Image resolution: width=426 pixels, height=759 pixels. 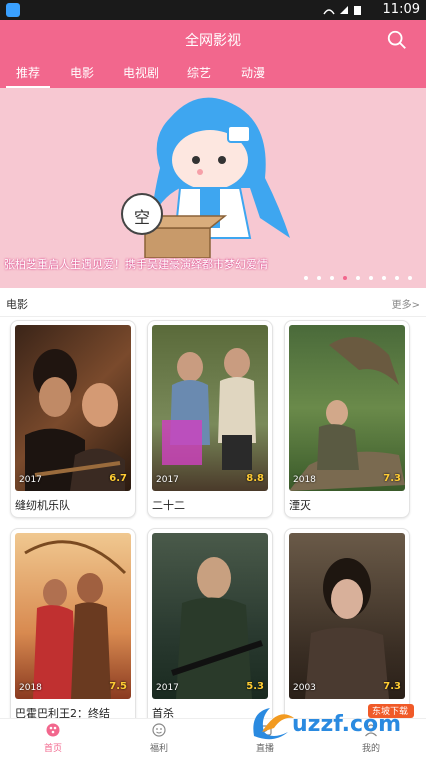 What do you see at coordinates (333, 722) in the screenshot?
I see `site-watermark: uzzf.com 东坡下载` at bounding box center [333, 722].